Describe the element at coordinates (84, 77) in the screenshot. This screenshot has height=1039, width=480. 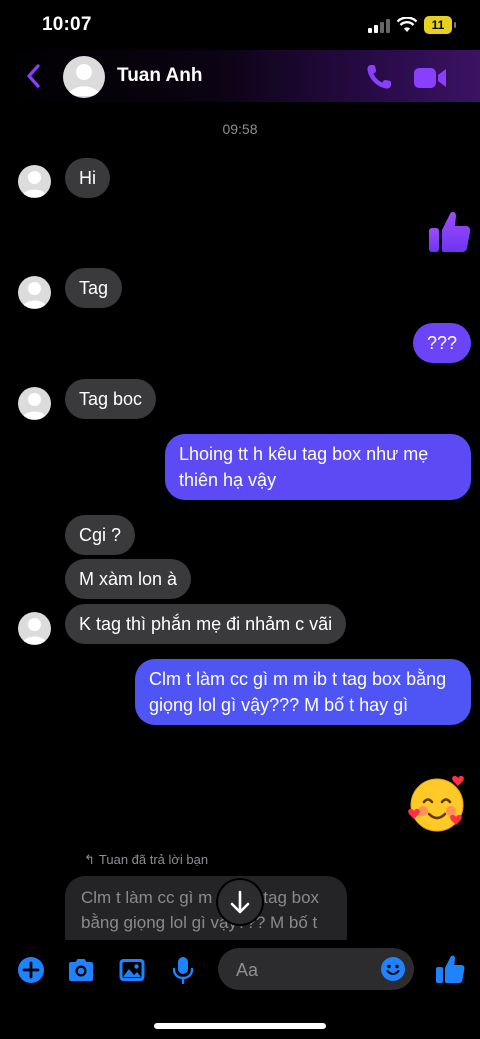
I see `contact-avatar` at that location.